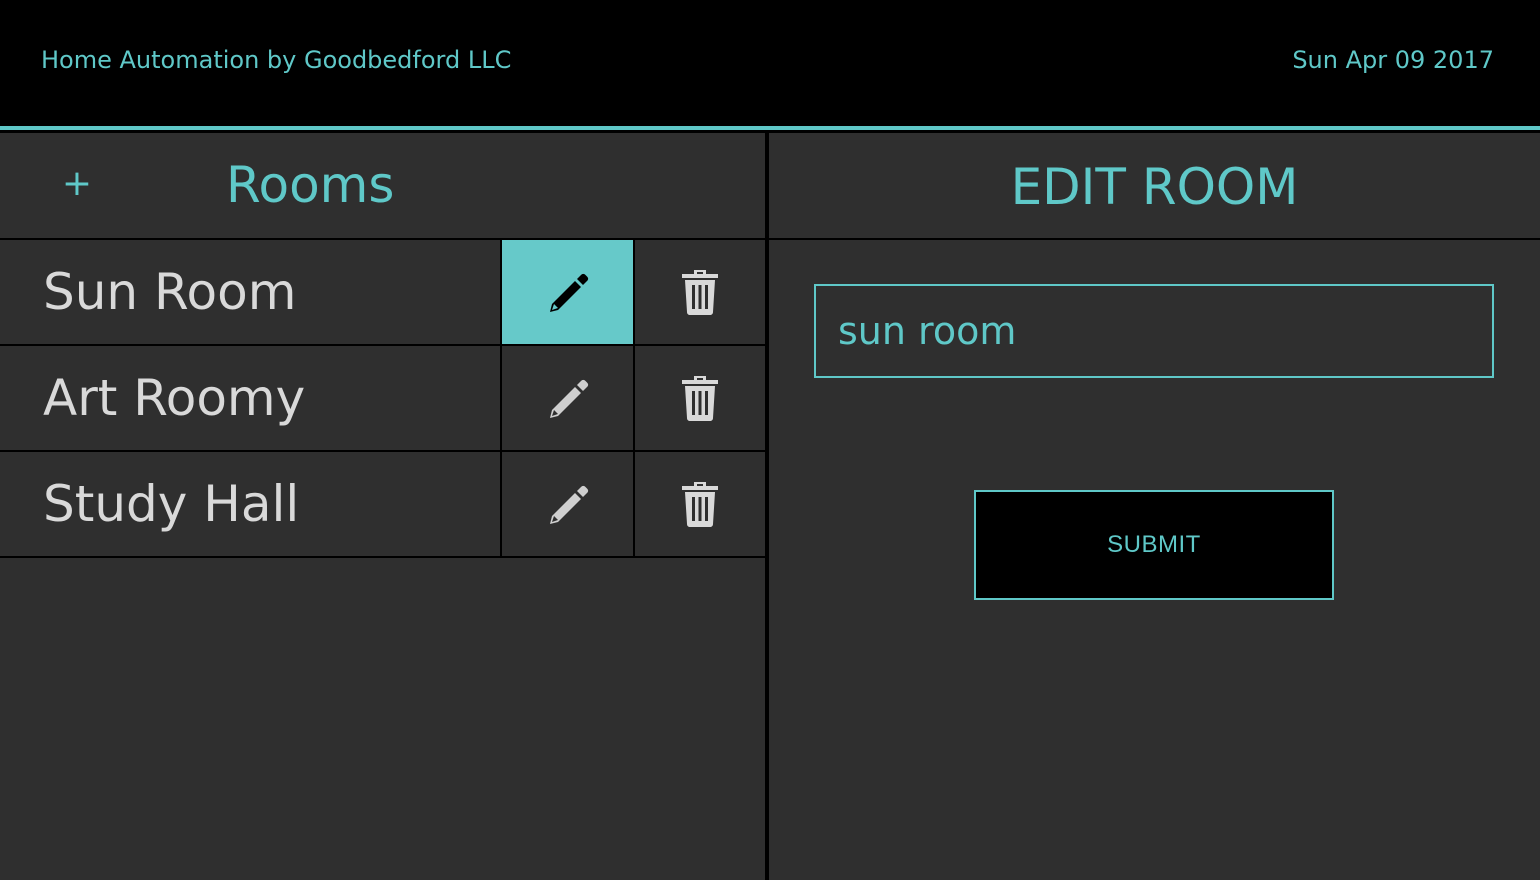 The image size is (1540, 880). Describe the element at coordinates (1154, 331) in the screenshot. I see `room-name-input` at that location.